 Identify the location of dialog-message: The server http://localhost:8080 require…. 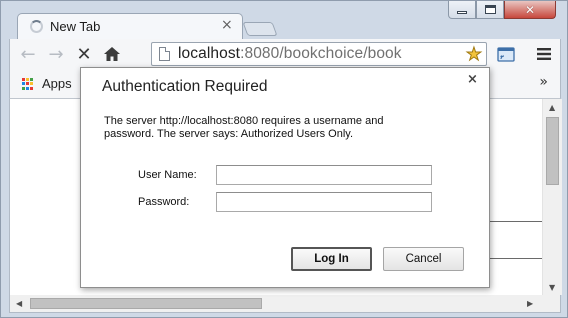
(284, 128).